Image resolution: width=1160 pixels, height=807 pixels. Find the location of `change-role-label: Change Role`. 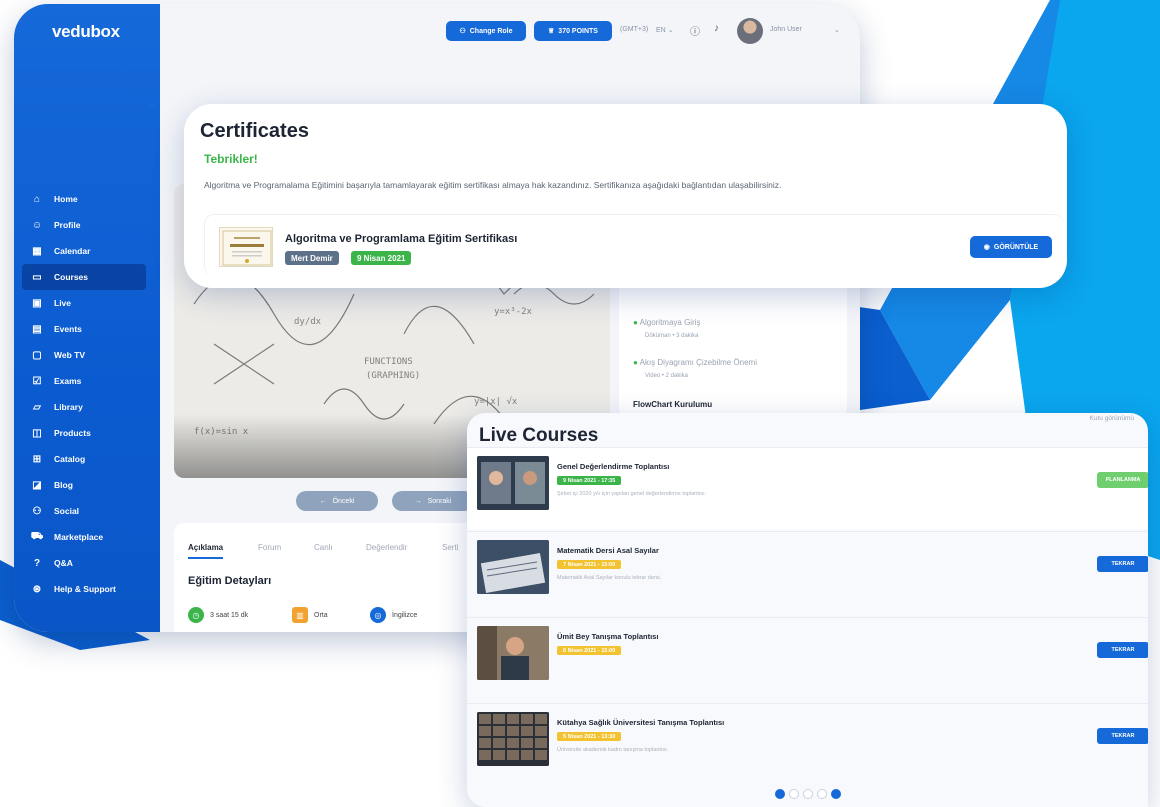

change-role-label: Change Role is located at coordinates (491, 31).